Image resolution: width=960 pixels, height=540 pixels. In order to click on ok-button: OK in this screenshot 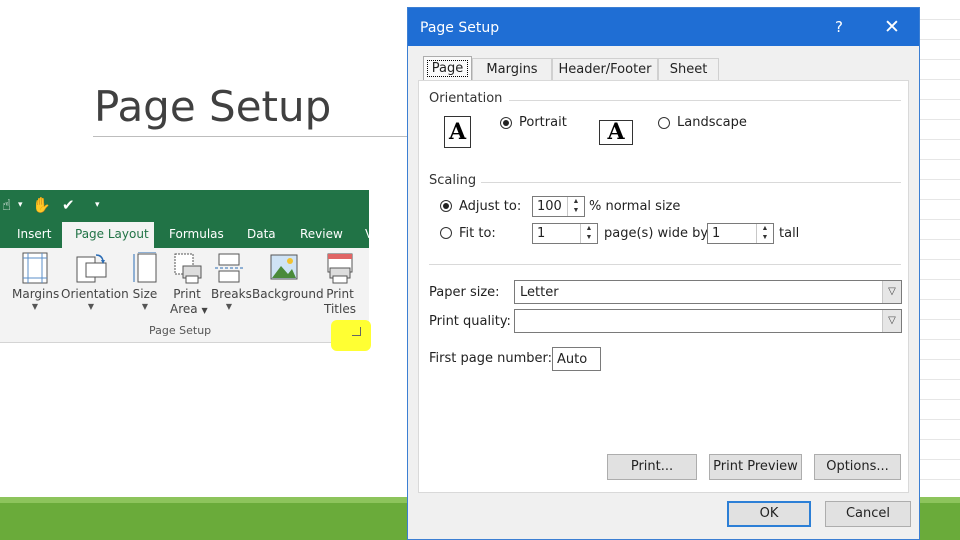, I will do `click(769, 514)`.